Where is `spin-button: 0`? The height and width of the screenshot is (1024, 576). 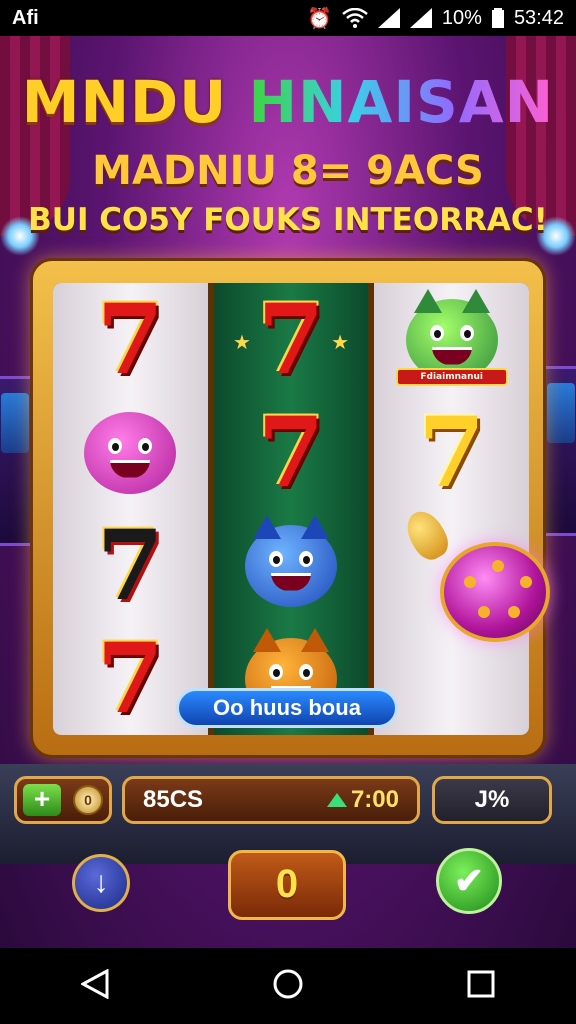 spin-button: 0 is located at coordinates (287, 885).